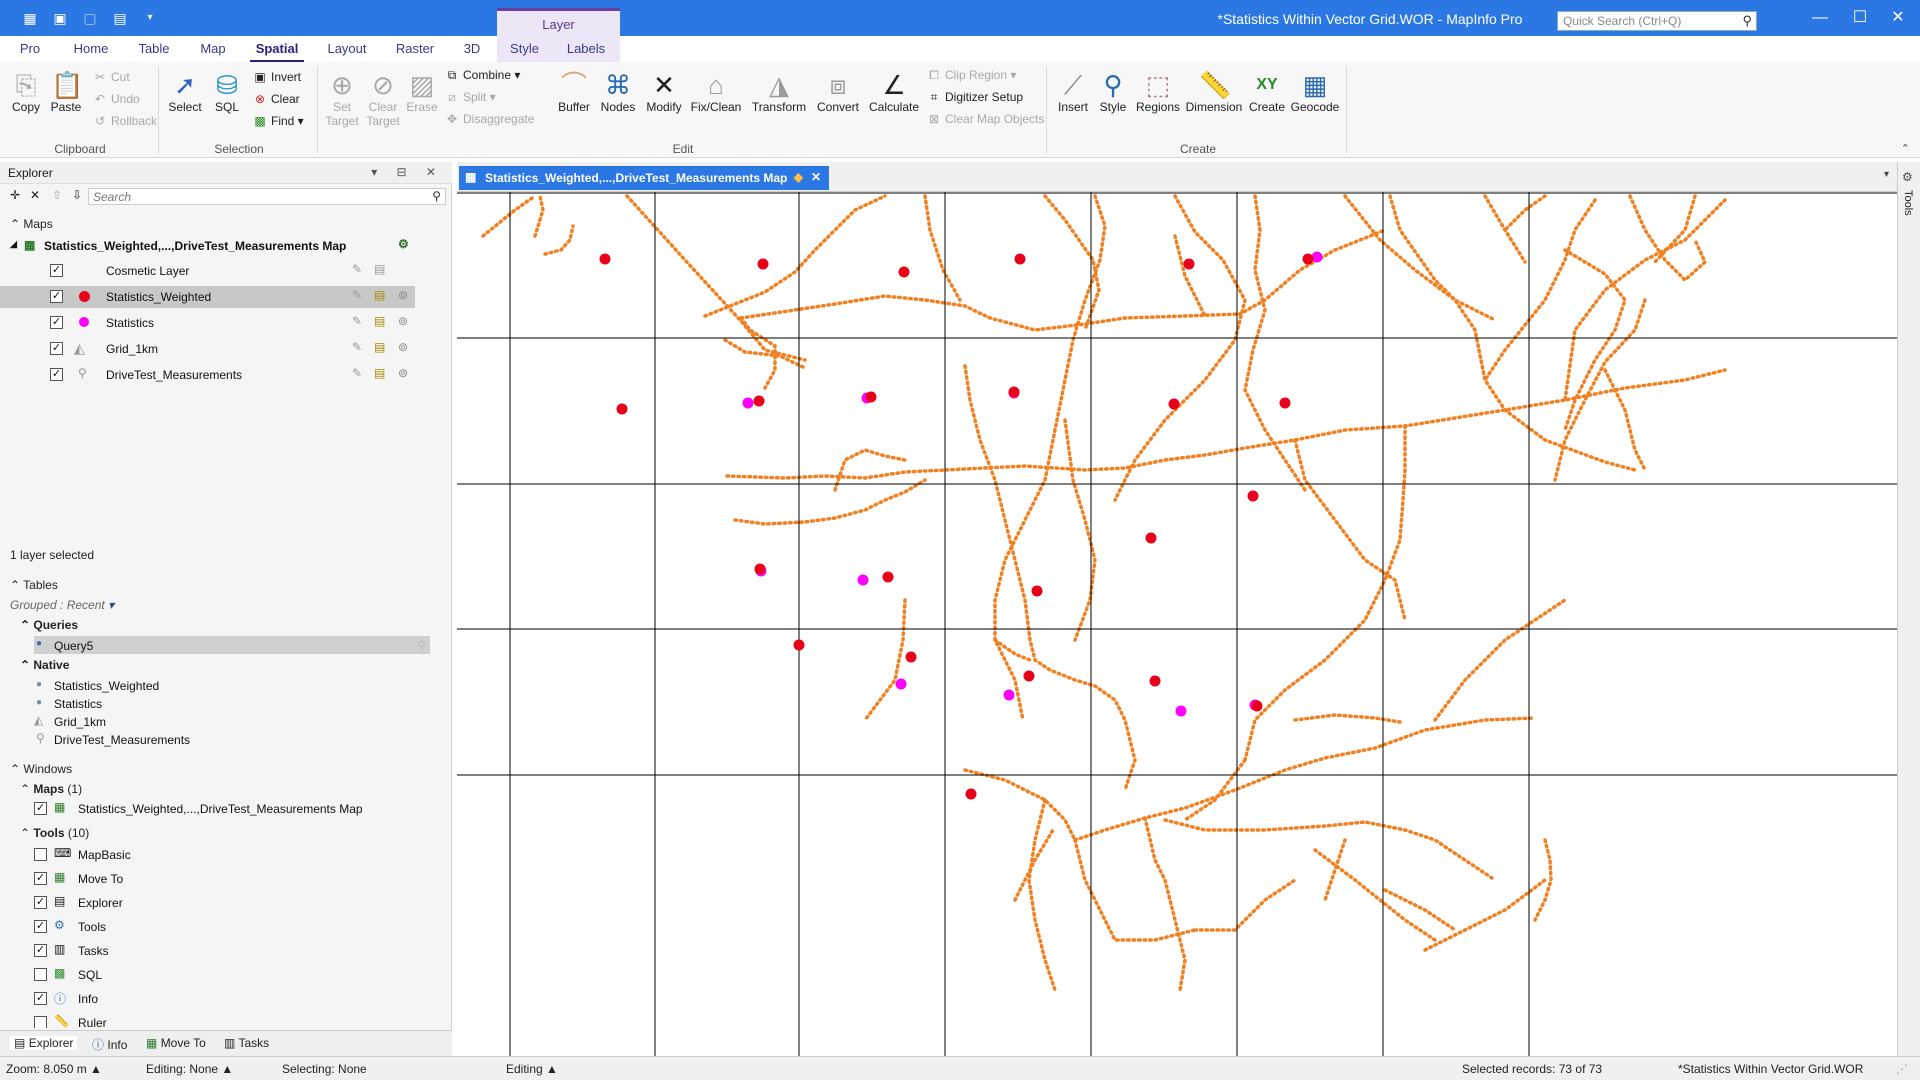  I want to click on create-button: XY Create, so click(1267, 92).